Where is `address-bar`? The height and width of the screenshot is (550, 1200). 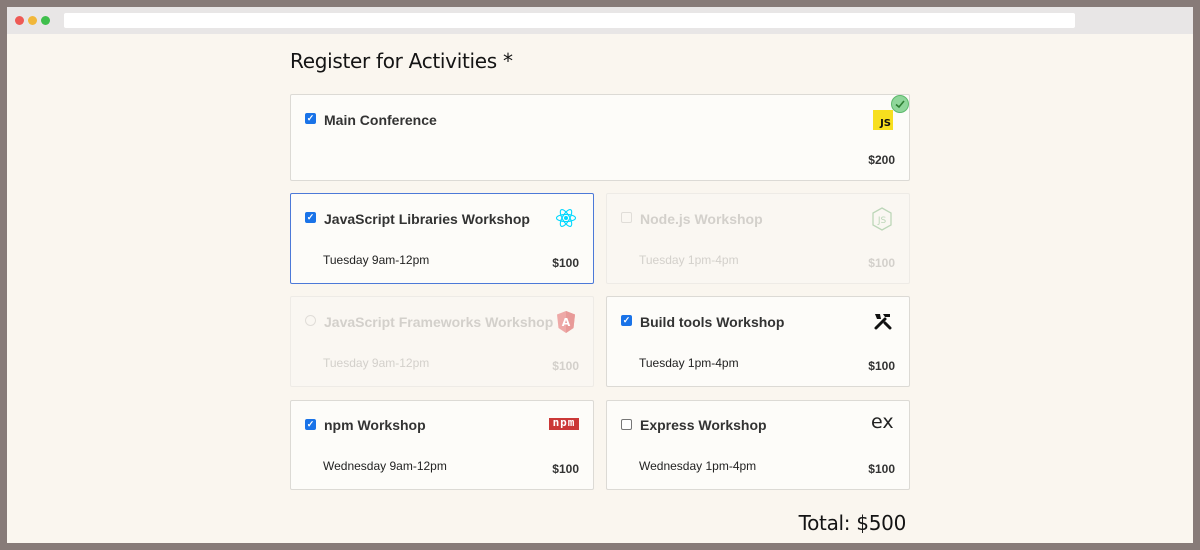 address-bar is located at coordinates (569, 20).